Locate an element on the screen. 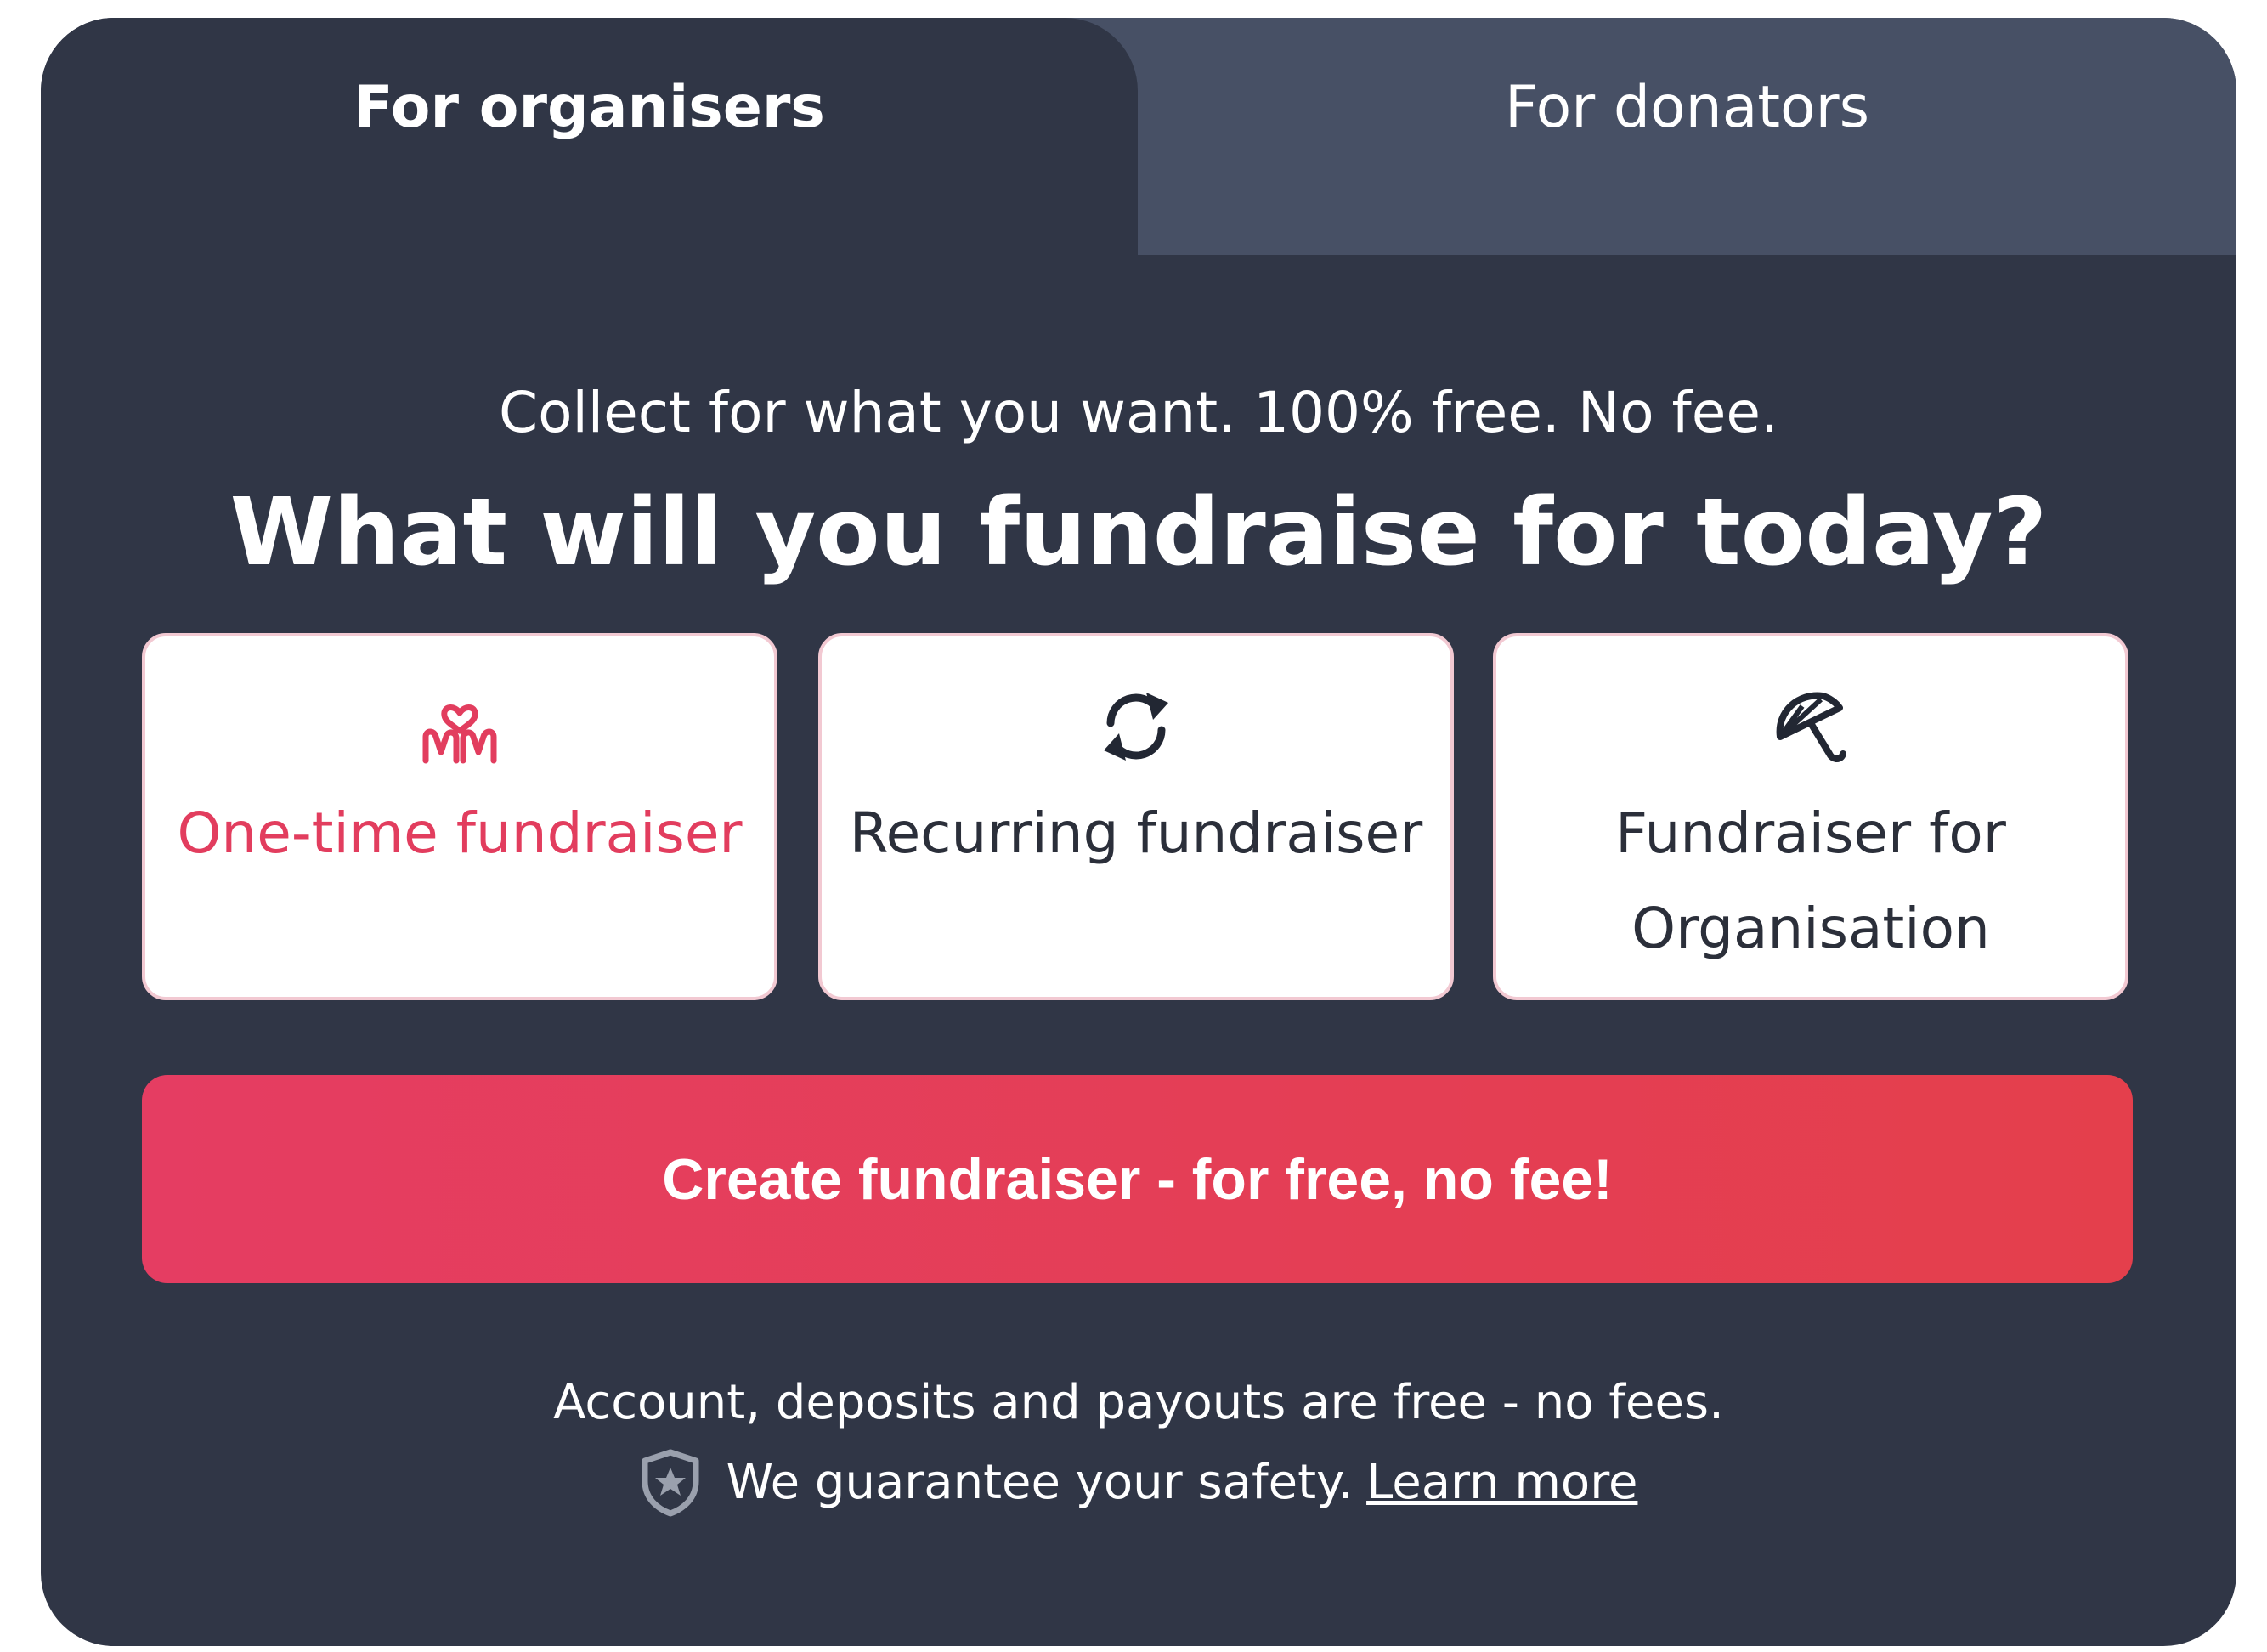 Image resolution: width=2267 pixels, height=1652 pixels. option-fundraiser-for-organisation: Fundraiser for Organisation is located at coordinates (1810, 816).